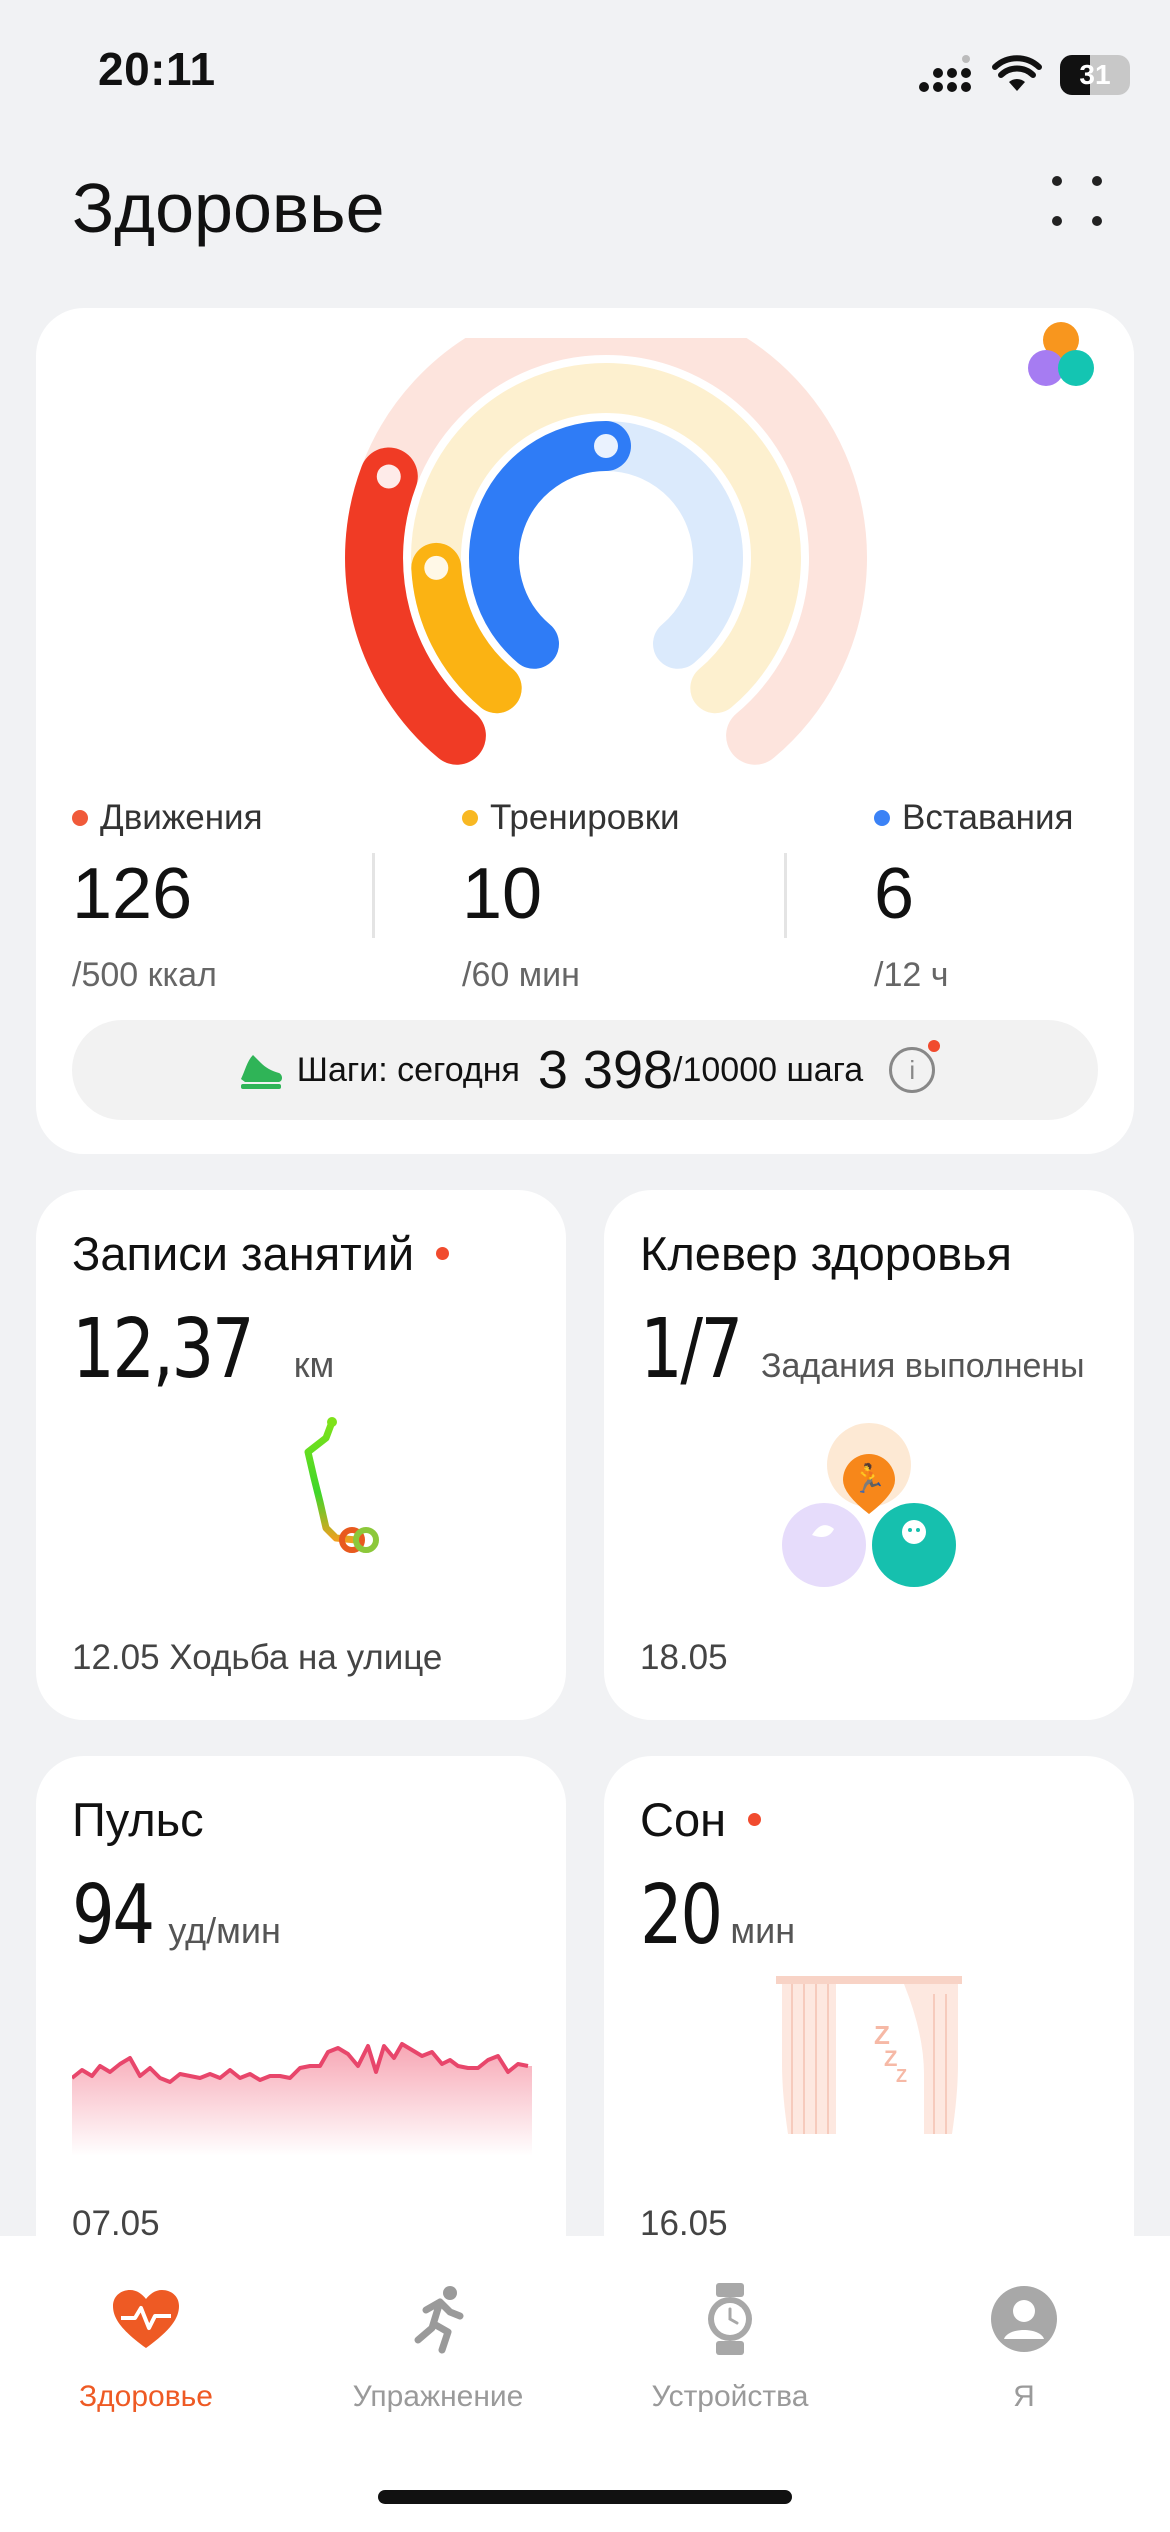 This screenshot has width=1170, height=2532. I want to click on tab-me: Я, so click(1024, 2345).